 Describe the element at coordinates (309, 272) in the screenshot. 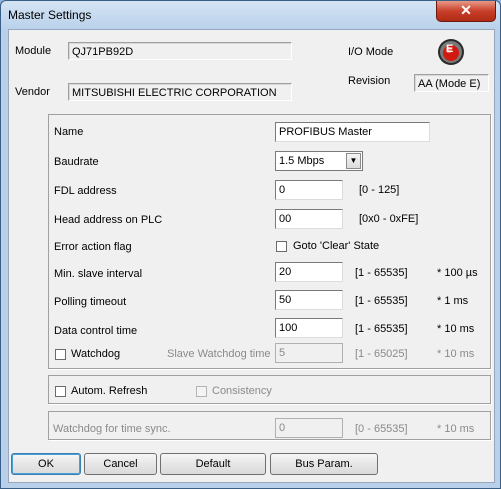

I see `min-slave-interval-input: 20` at that location.